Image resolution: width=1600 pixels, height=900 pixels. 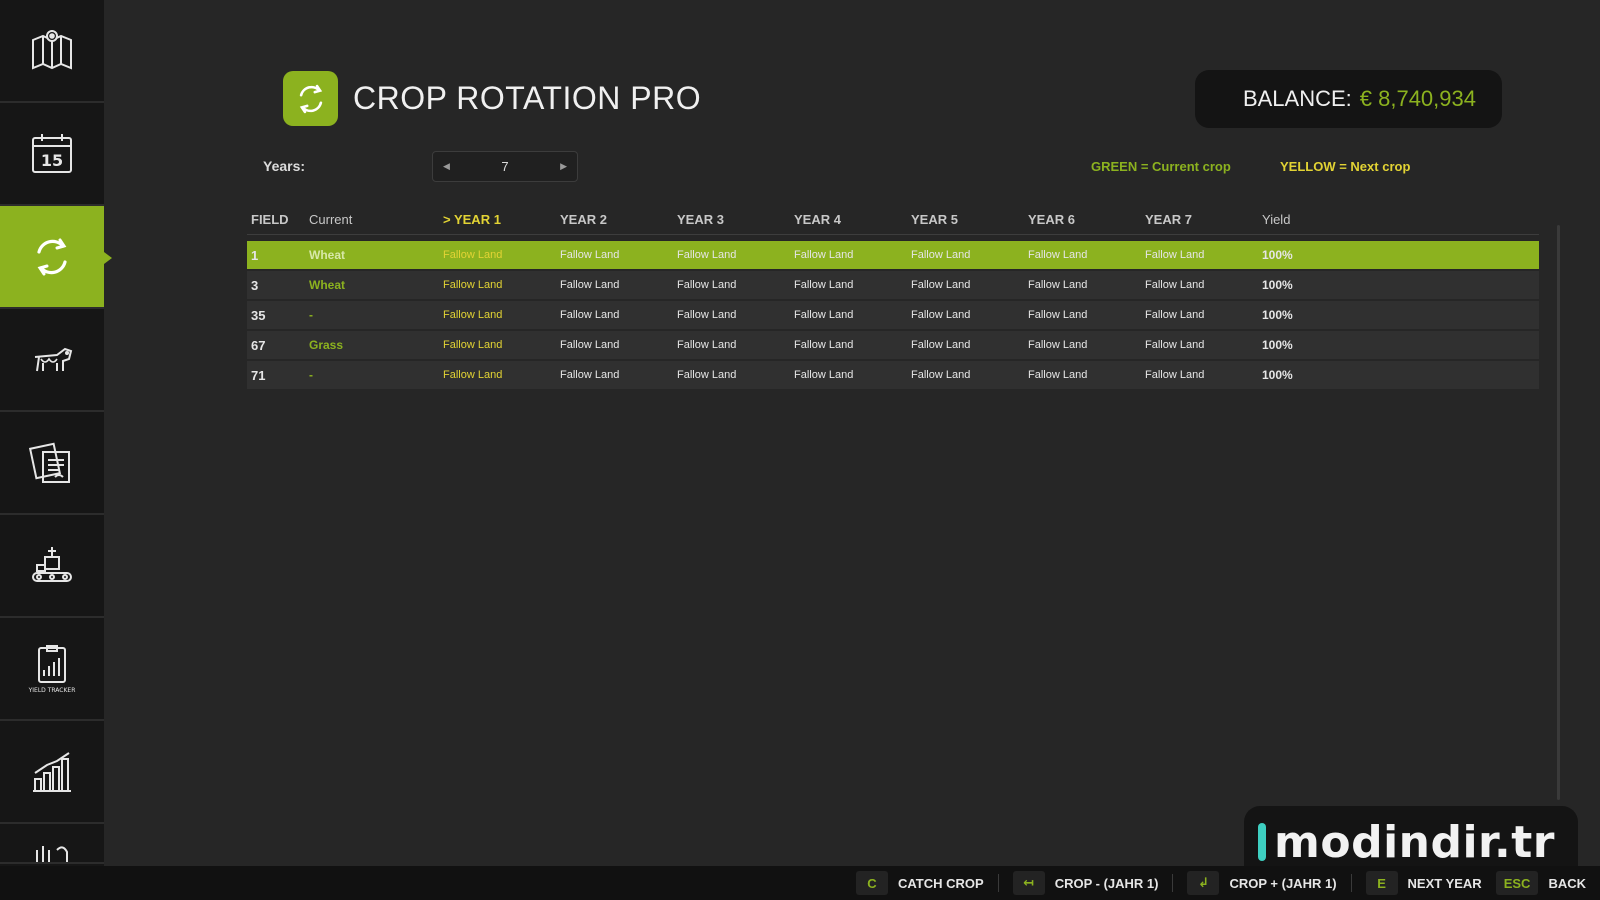 What do you see at coordinates (618, 219) in the screenshot?
I see `header-year-2: YEAR 2` at bounding box center [618, 219].